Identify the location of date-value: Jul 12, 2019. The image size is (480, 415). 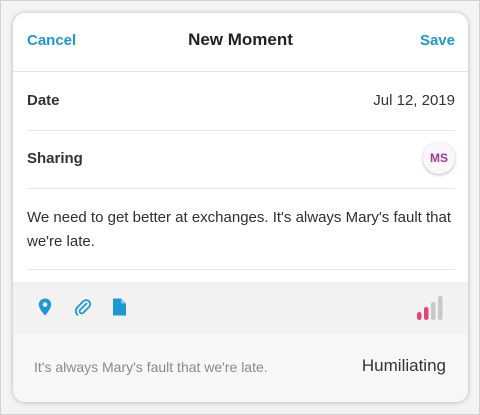
(414, 100).